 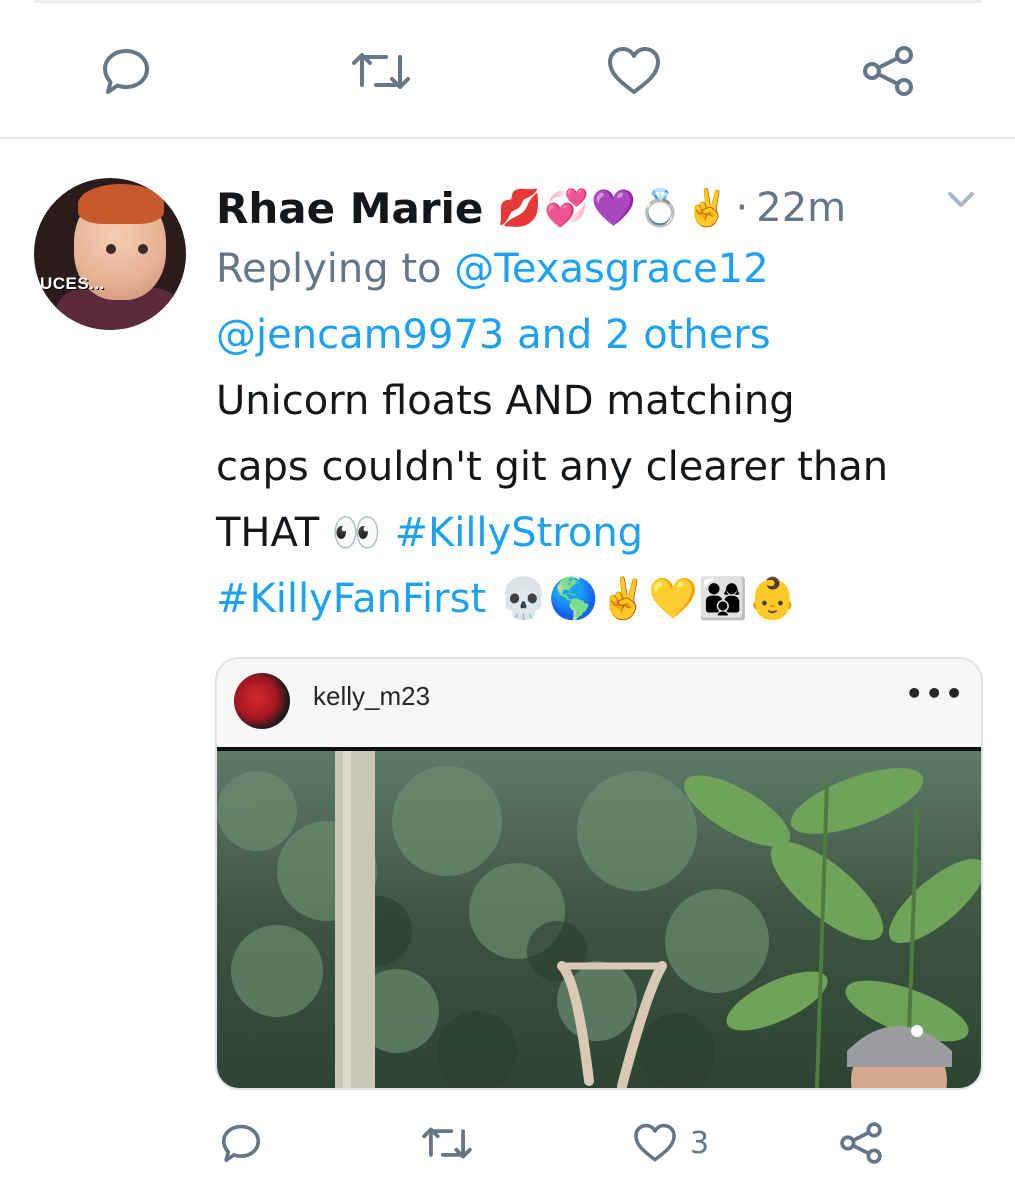 What do you see at coordinates (518, 533) in the screenshot?
I see `hashtag-link: #KillyStrong` at bounding box center [518, 533].